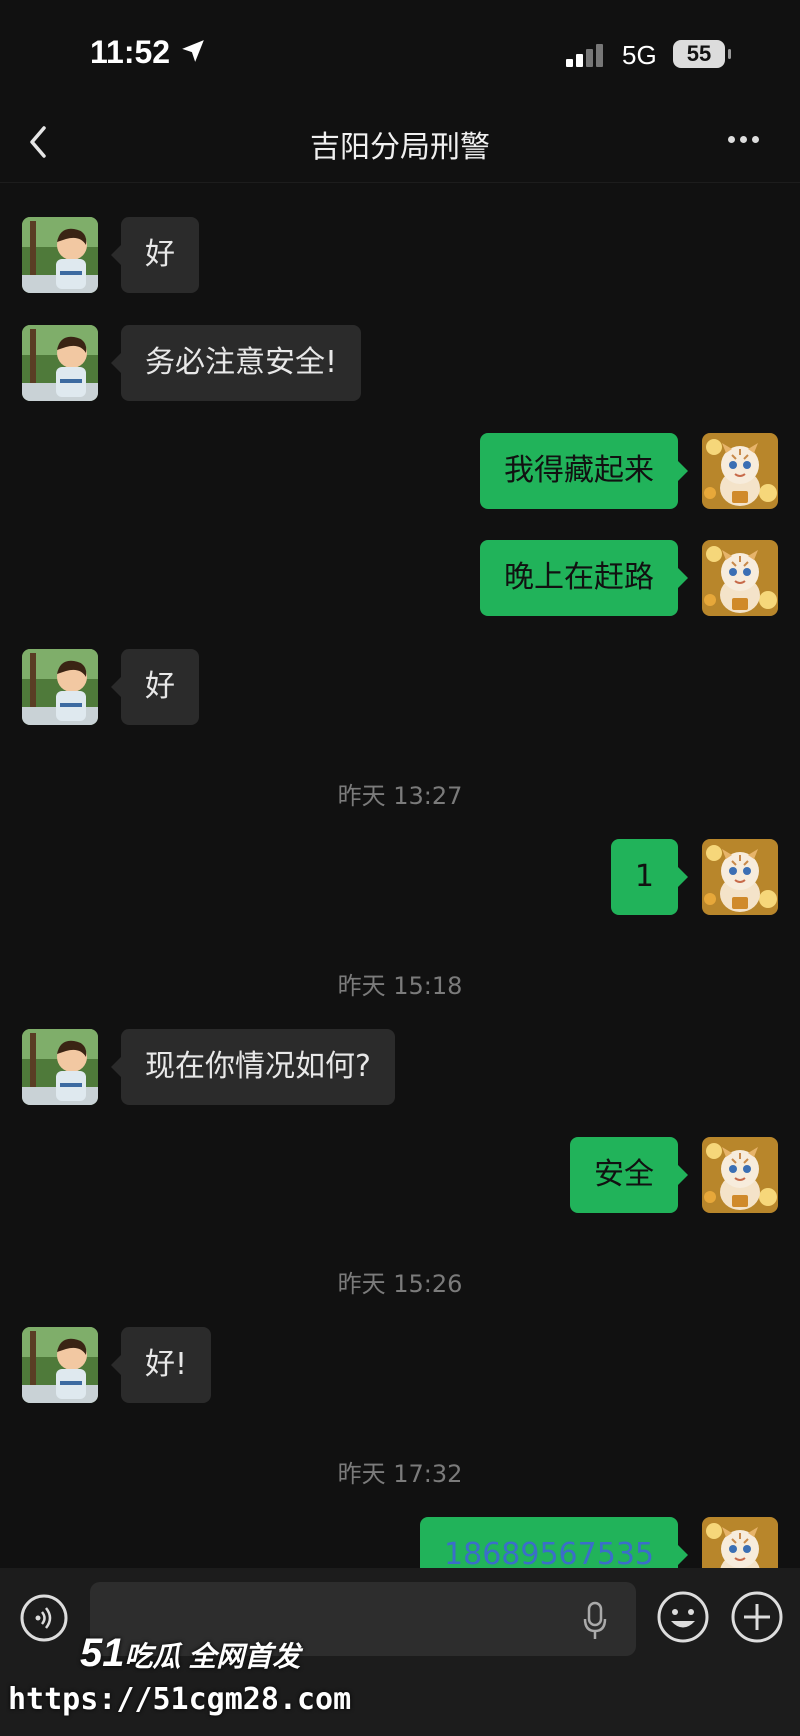 Image resolution: width=800 pixels, height=1736 pixels. What do you see at coordinates (584, 578) in the screenshot?
I see `outgoing-message: 晚上在赶路` at bounding box center [584, 578].